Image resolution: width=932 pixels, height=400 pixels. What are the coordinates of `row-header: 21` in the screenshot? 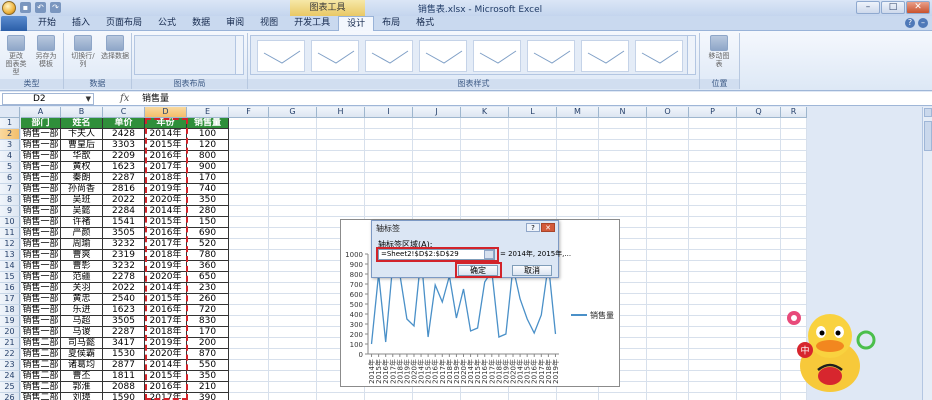 It's located at (10, 343).